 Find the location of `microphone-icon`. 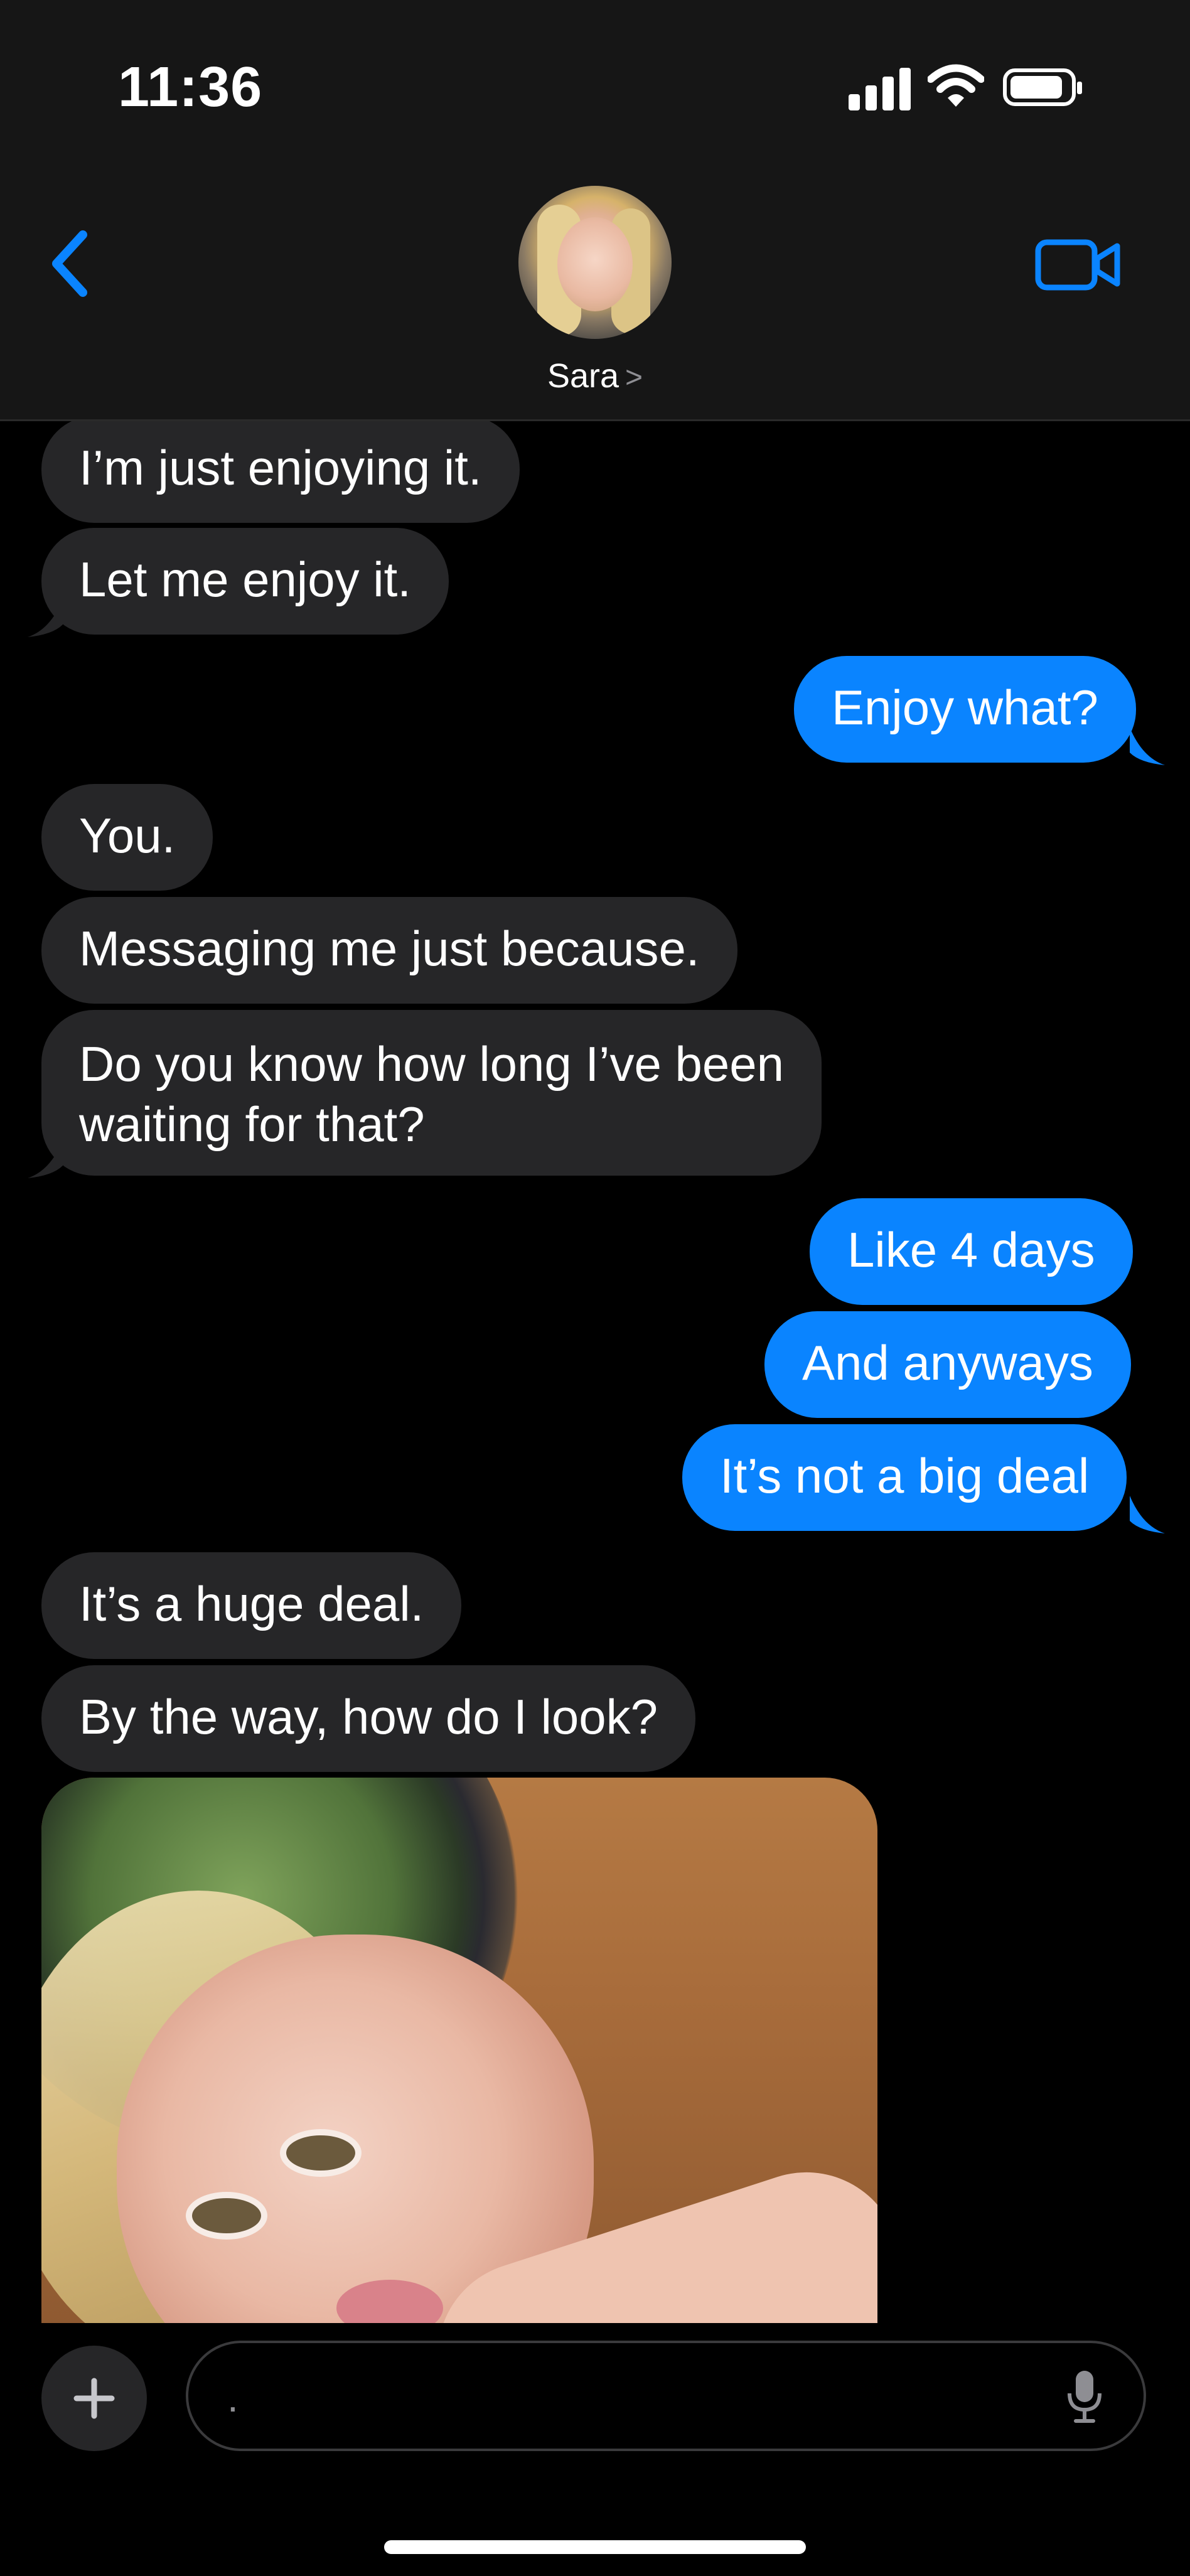

microphone-icon is located at coordinates (1084, 2396).